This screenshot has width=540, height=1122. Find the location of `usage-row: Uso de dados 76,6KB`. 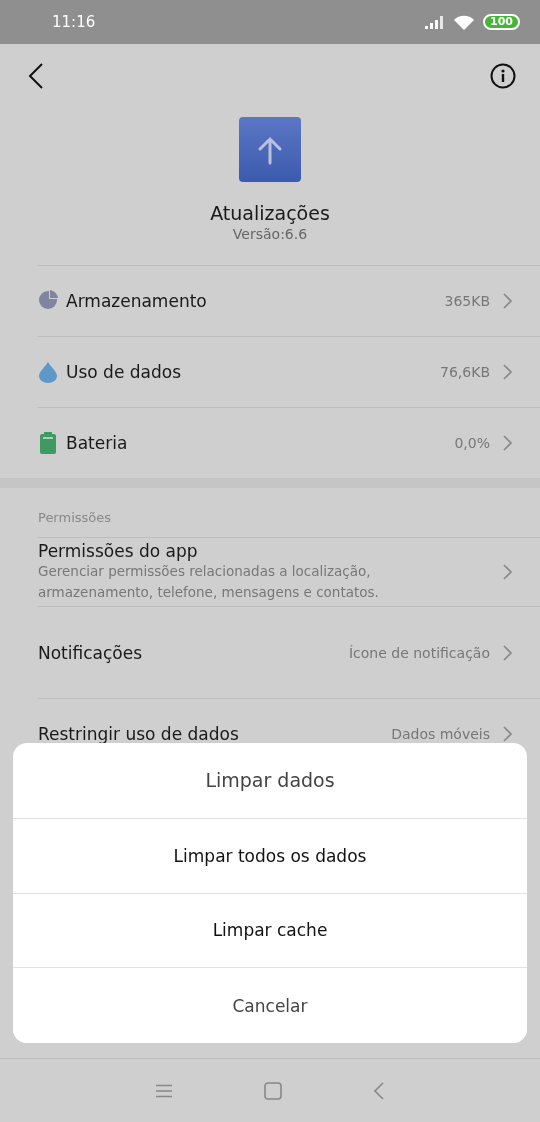

usage-row: Uso de dados 76,6KB is located at coordinates (289, 371).